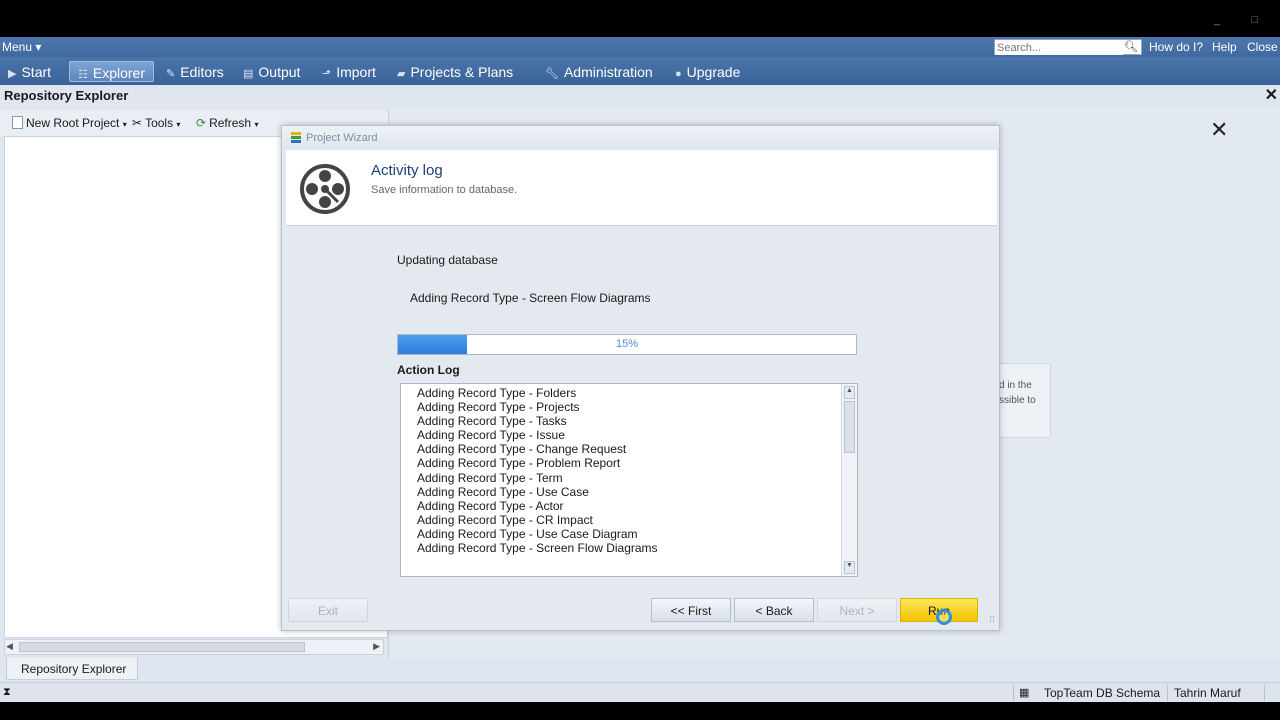  Describe the element at coordinates (1176, 47) in the screenshot. I see `how-do-i-link: How do I?` at that location.